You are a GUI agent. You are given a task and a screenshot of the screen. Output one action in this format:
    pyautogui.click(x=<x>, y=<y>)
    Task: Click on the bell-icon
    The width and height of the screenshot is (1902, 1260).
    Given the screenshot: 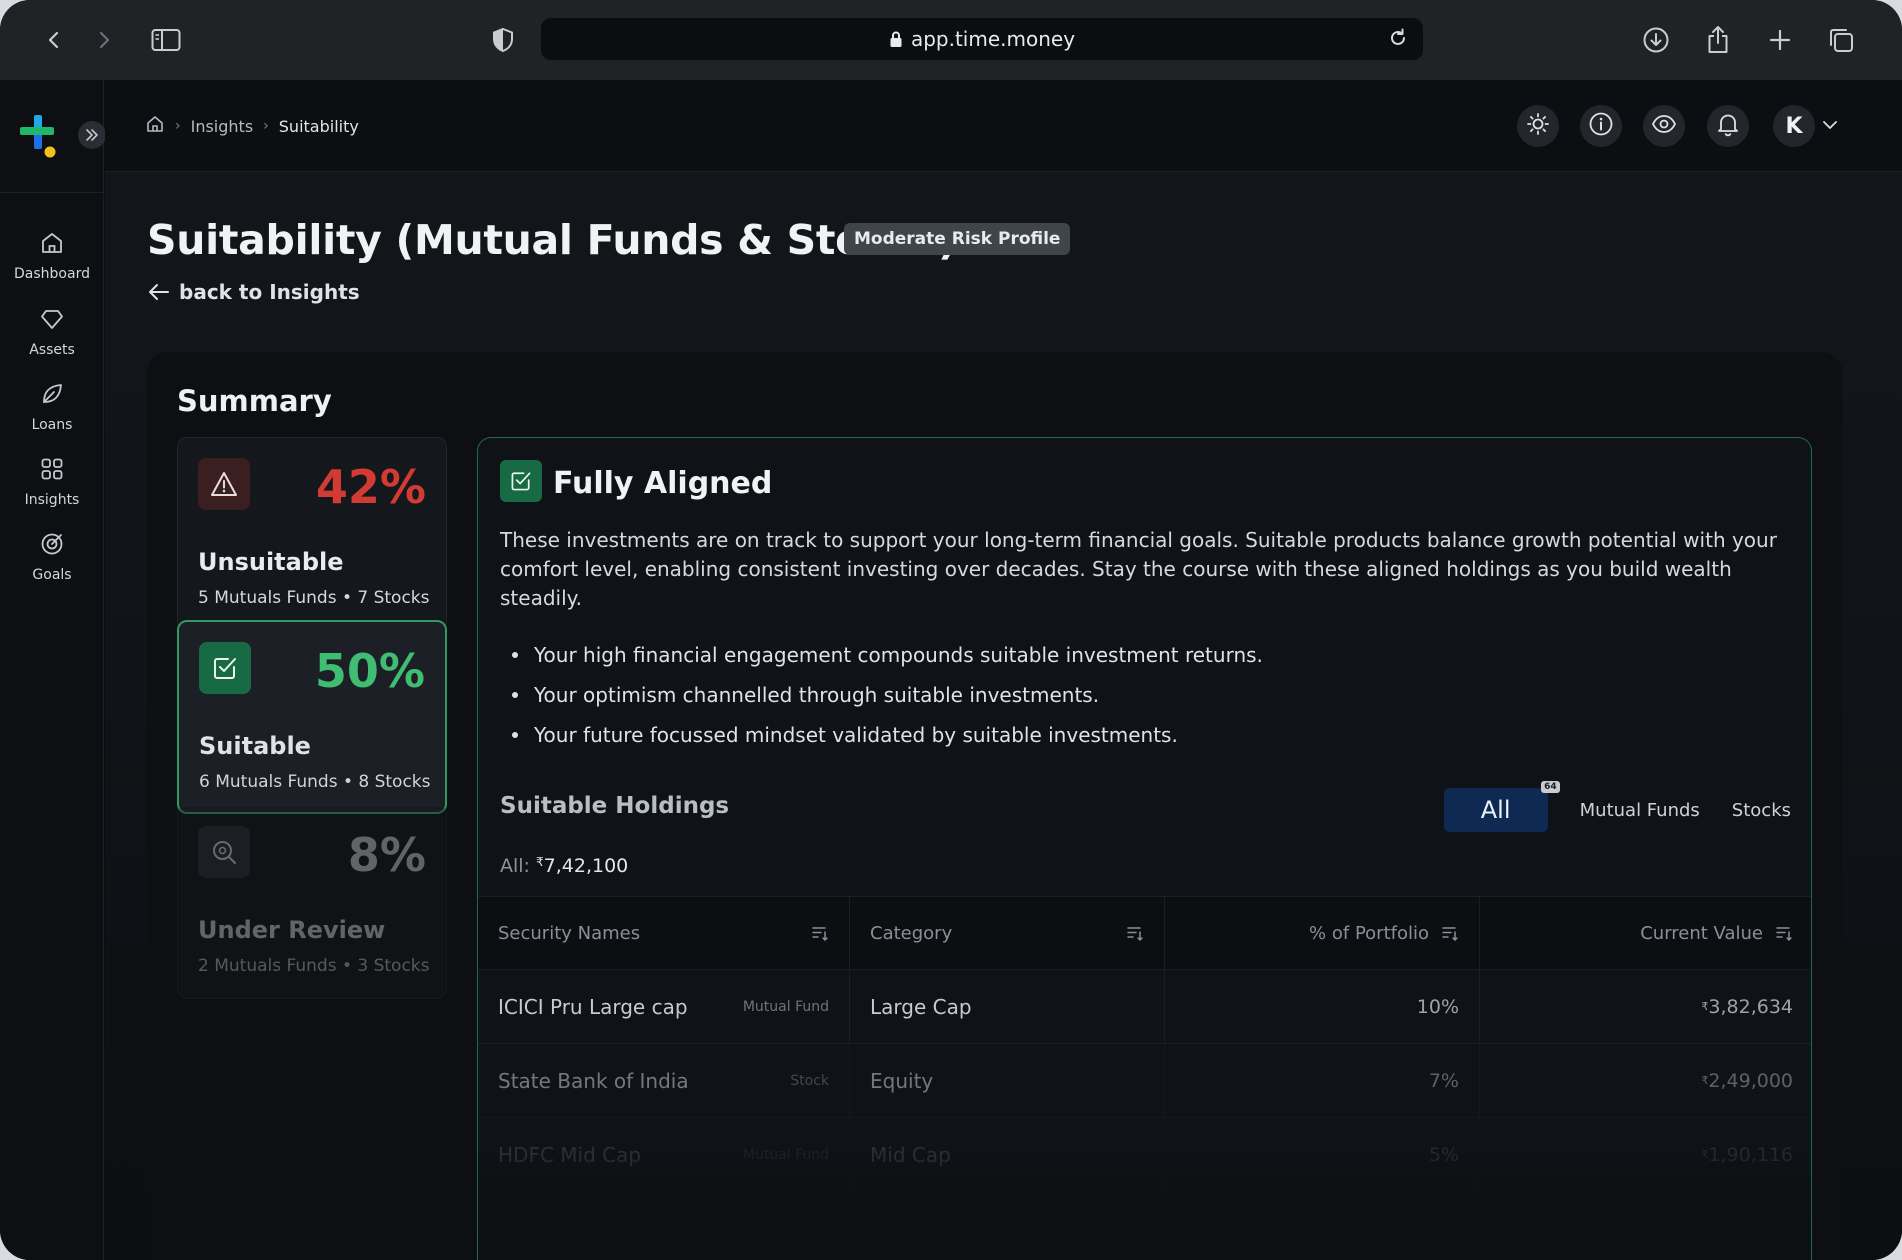 What is the action you would take?
    pyautogui.click(x=1728, y=126)
    